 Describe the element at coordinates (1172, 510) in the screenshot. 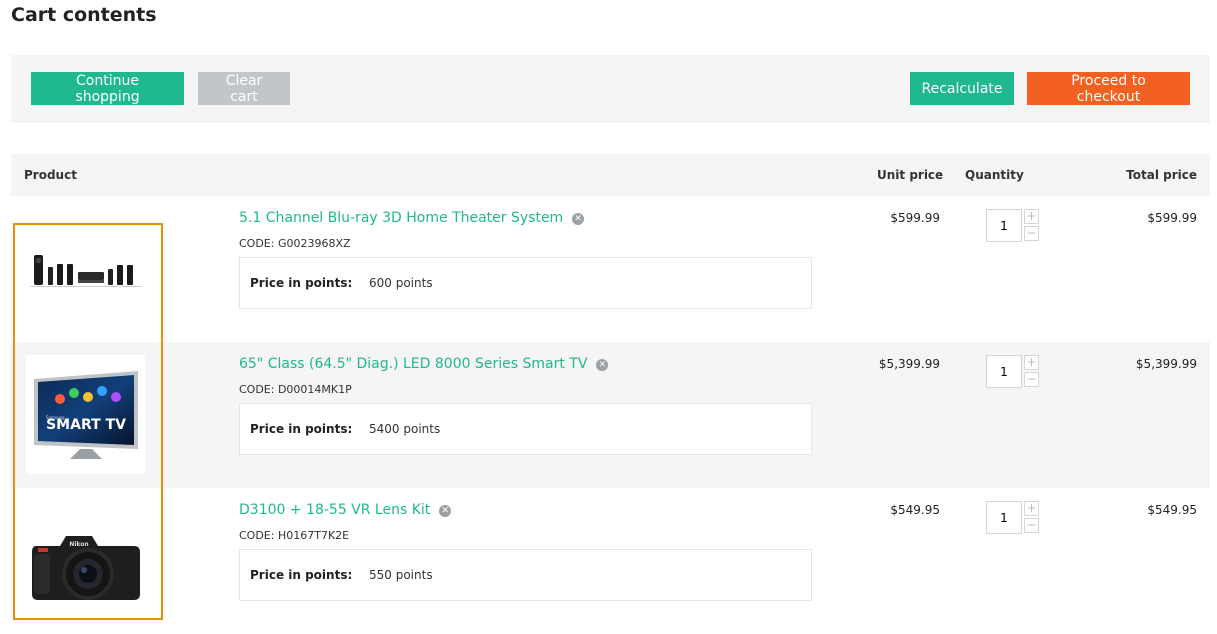

I see `total-price: $549.95` at that location.